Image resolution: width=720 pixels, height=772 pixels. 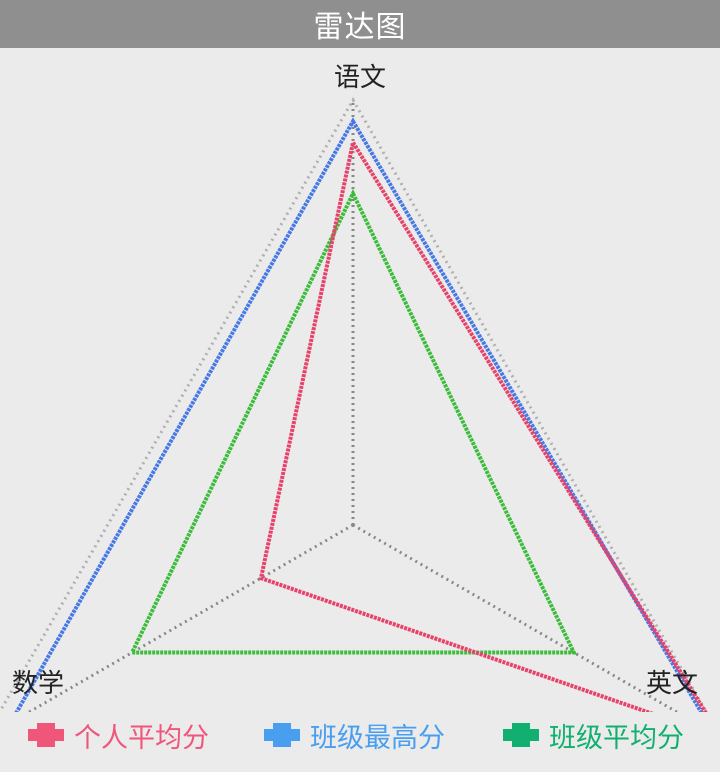 I want to click on legend-swatch-class-average, so click(x=521, y=735).